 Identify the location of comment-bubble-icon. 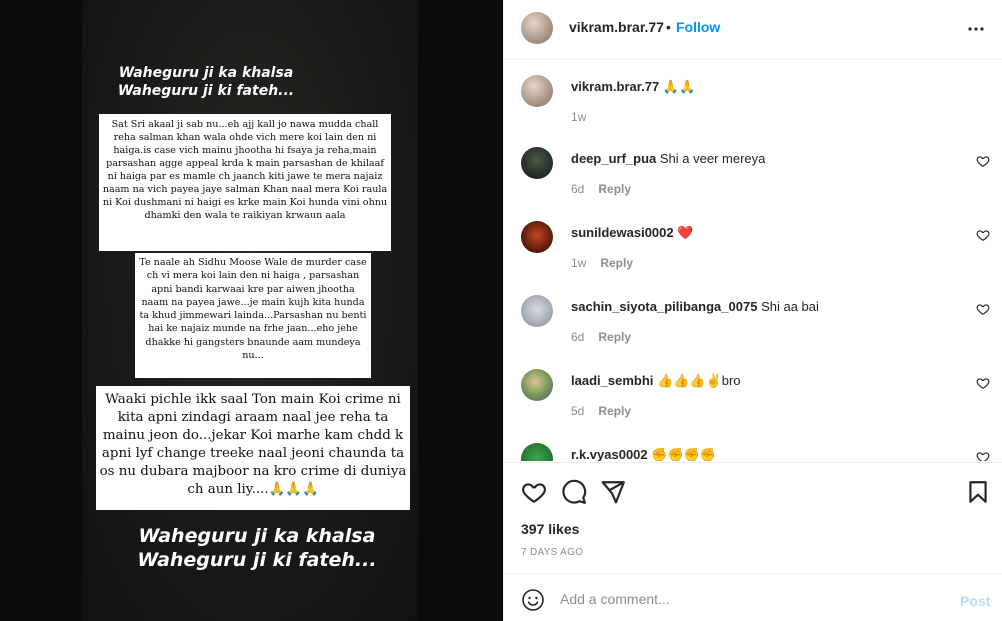
(574, 492).